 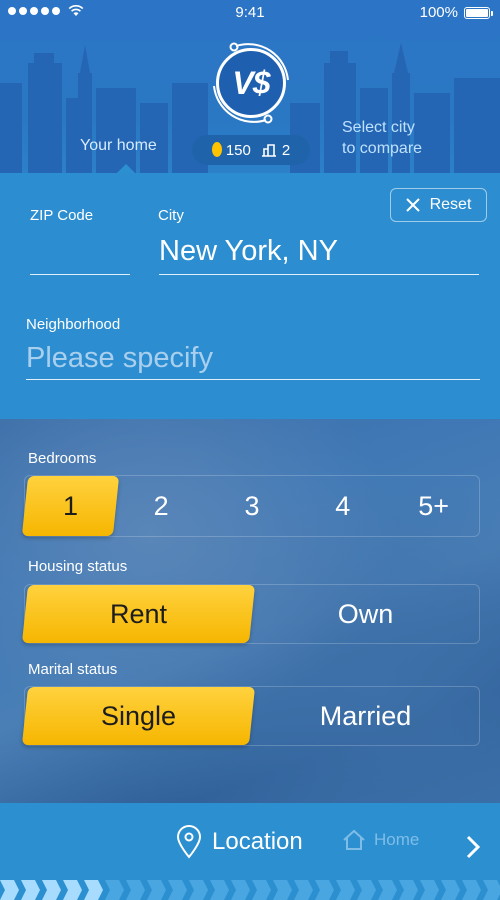 I want to click on bedrooms-option-label: 5+, so click(x=433, y=505).